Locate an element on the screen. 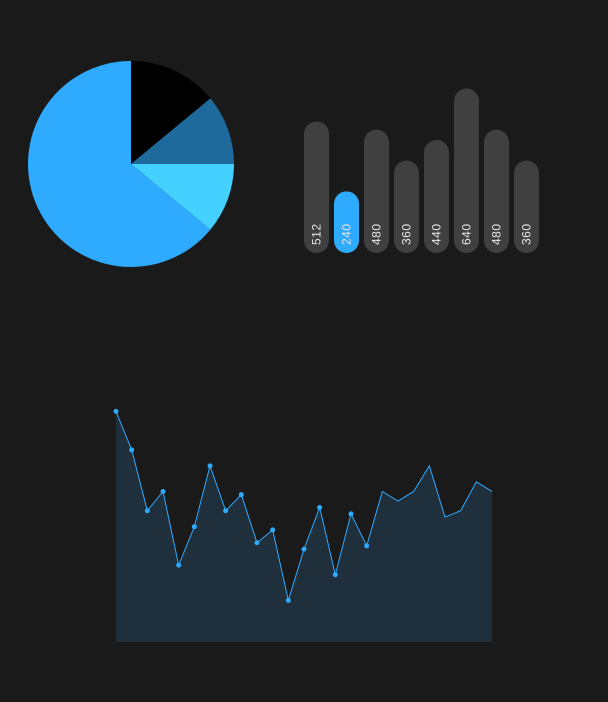  pie-chart is located at coordinates (130, 163).